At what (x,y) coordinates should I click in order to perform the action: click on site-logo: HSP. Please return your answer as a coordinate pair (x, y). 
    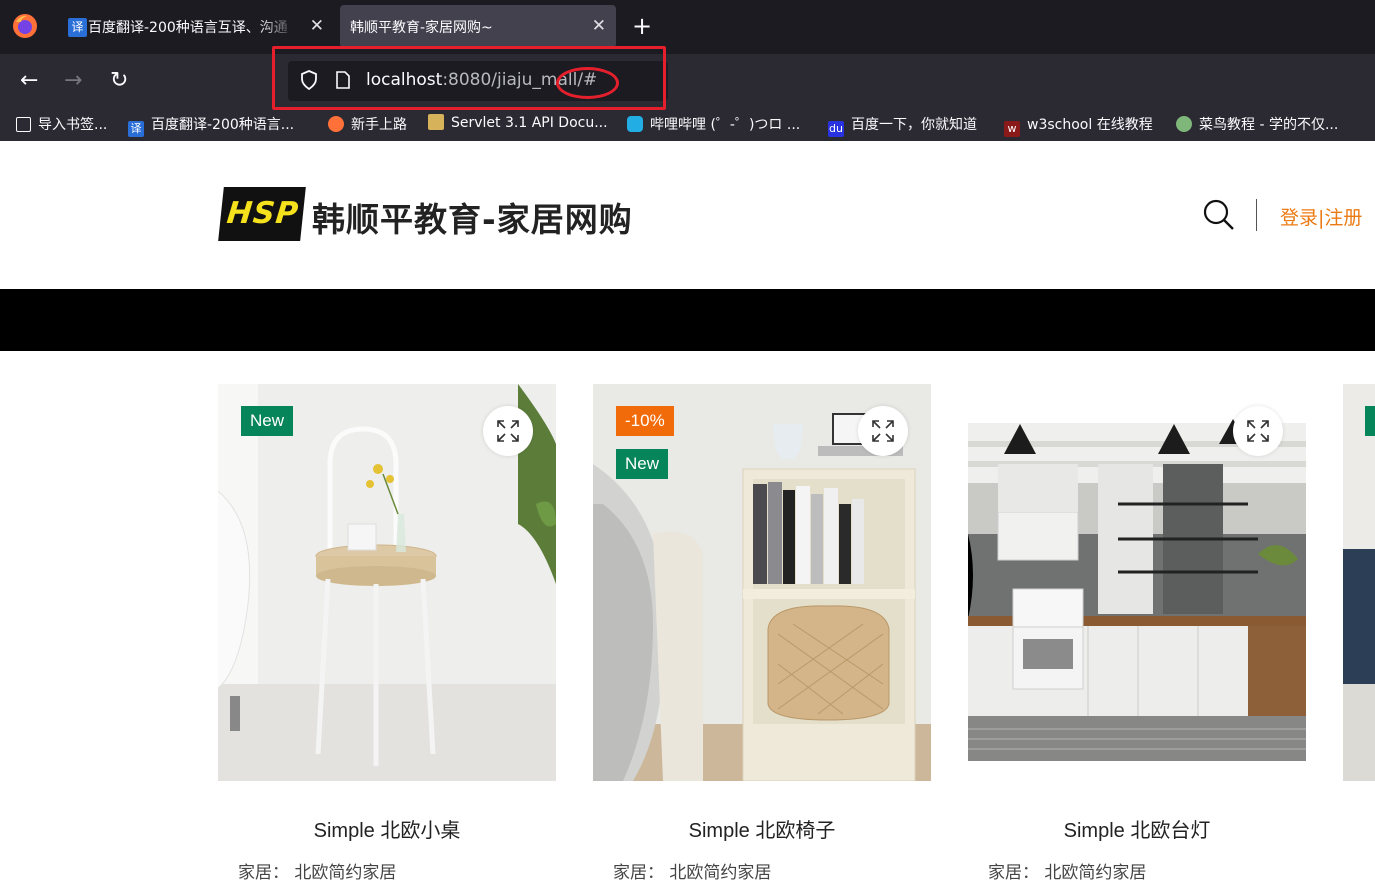
    Looking at the image, I should click on (262, 214).